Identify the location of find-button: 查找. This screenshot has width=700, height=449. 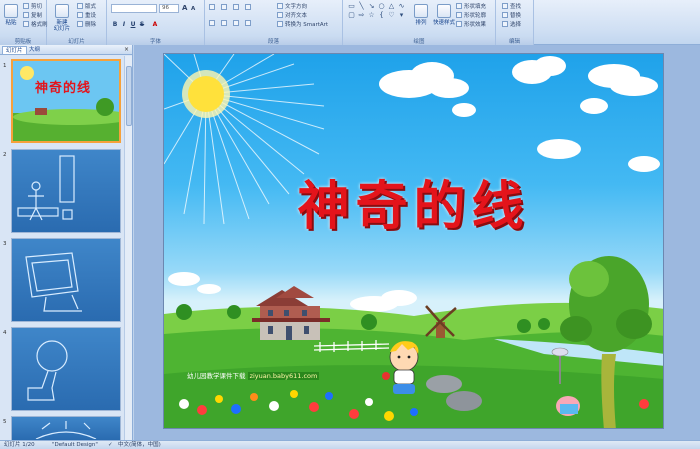
(511, 7).